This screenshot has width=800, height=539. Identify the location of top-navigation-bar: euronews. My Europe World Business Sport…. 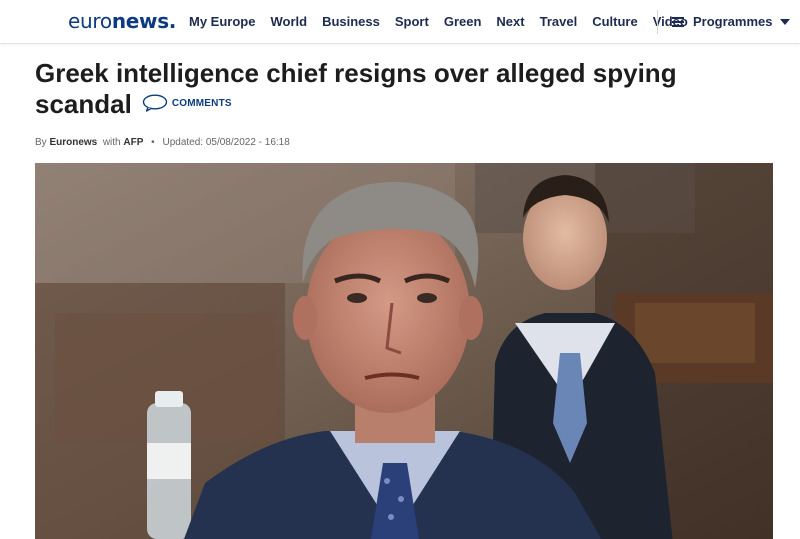
(400, 22).